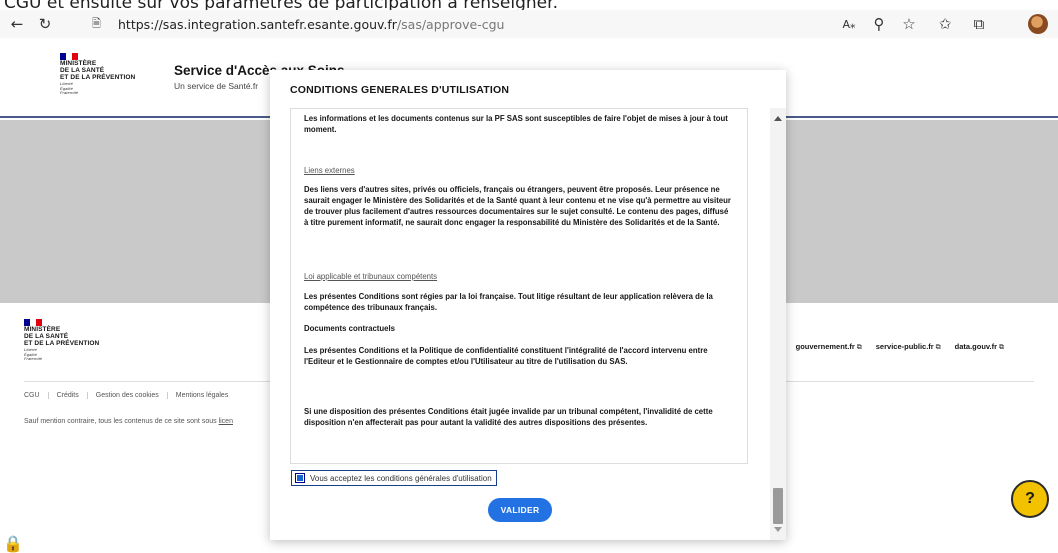 The width and height of the screenshot is (1058, 553). Describe the element at coordinates (13, 543) in the screenshot. I see `lock-icon: 🔒` at that location.